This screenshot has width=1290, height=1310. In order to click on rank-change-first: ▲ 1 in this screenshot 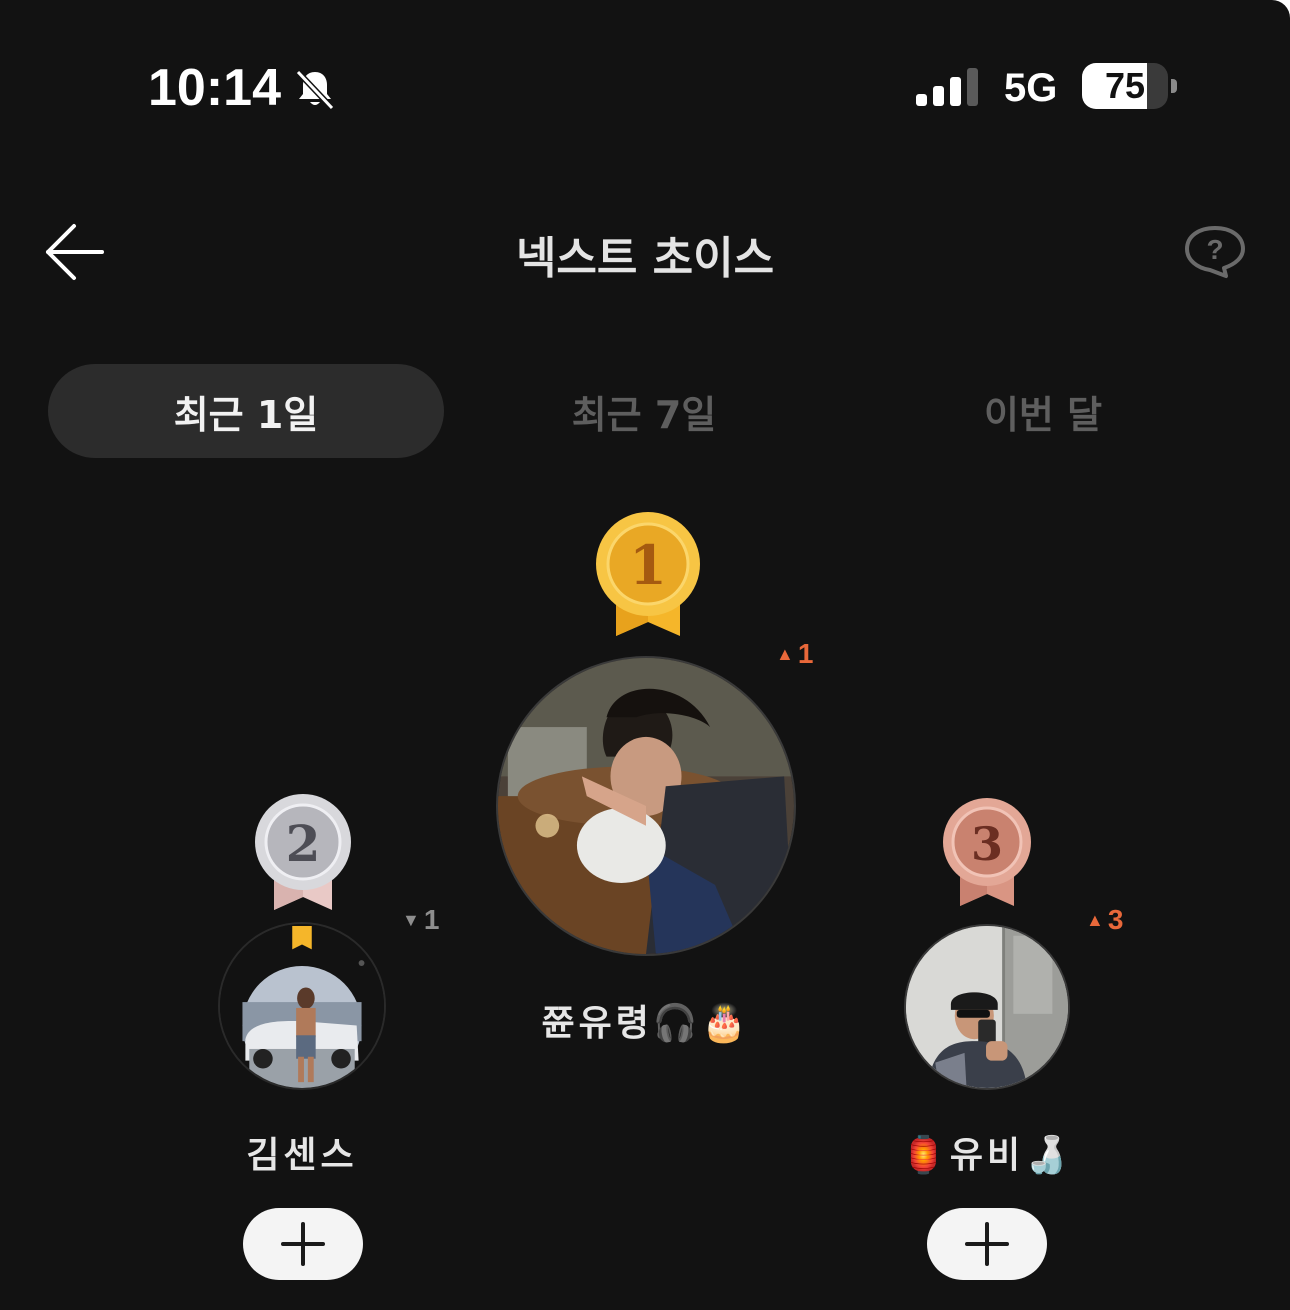, I will do `click(794, 654)`.